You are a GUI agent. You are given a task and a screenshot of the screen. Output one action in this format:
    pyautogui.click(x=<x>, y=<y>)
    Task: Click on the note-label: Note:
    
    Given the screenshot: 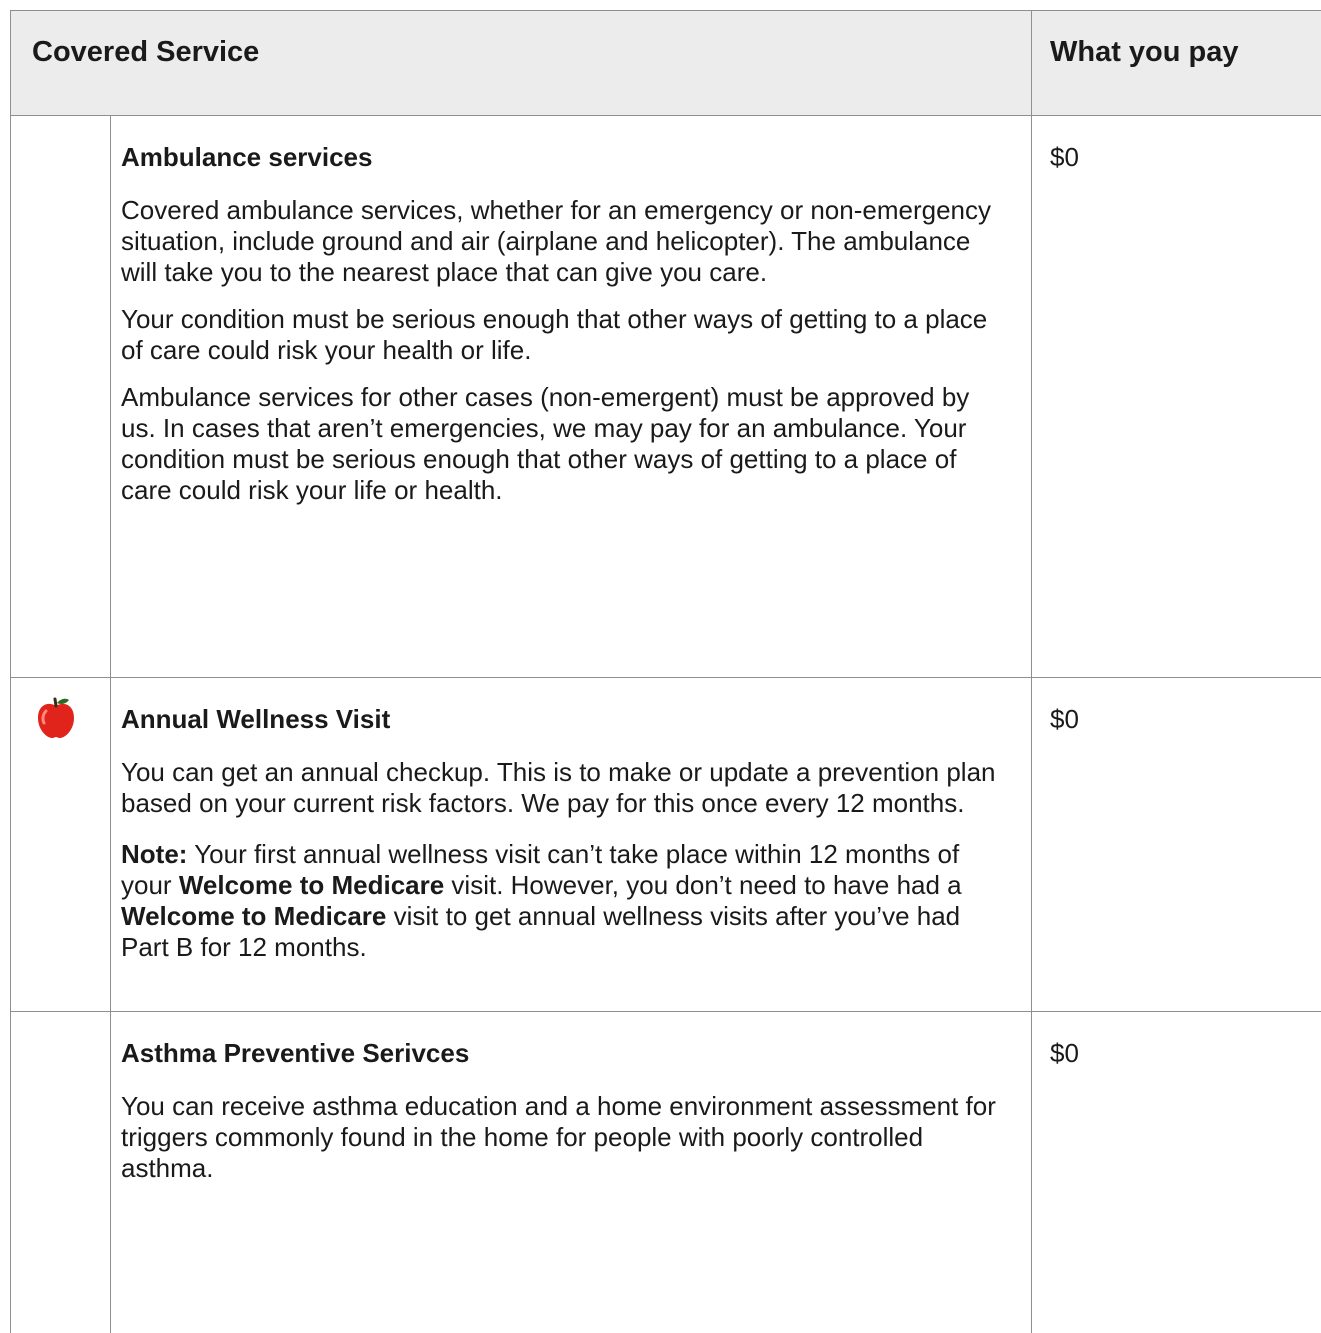 What is the action you would take?
    pyautogui.click(x=154, y=854)
    